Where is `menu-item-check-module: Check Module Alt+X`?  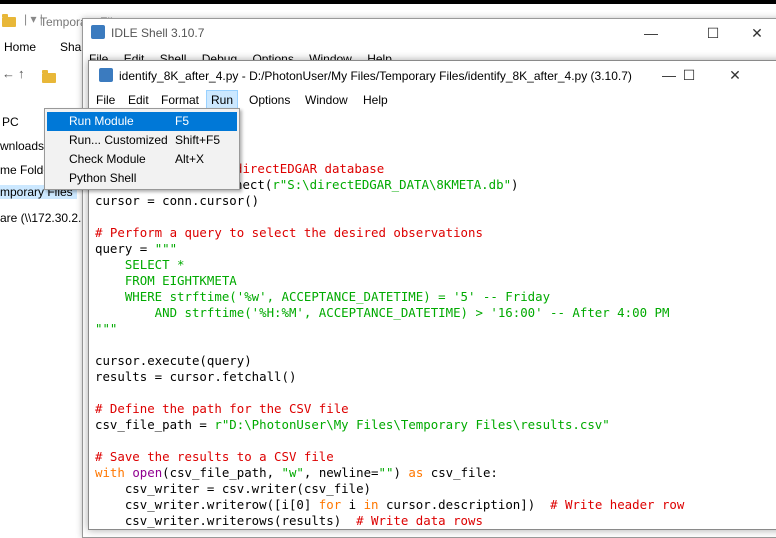
menu-item-check-module: Check Module Alt+X is located at coordinates (142, 159).